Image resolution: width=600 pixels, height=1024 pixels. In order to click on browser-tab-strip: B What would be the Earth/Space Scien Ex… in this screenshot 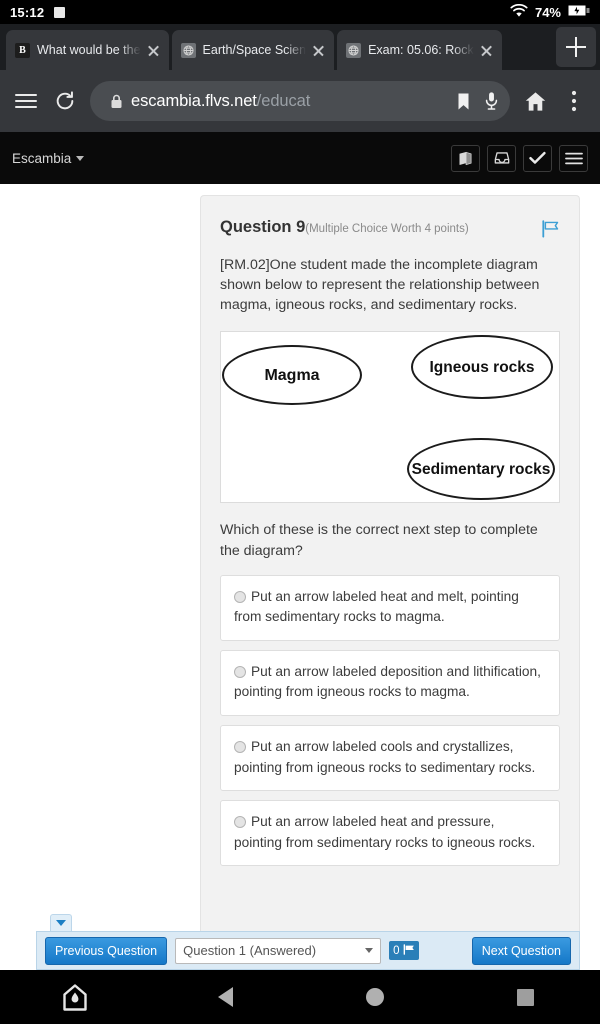, I will do `click(300, 47)`.